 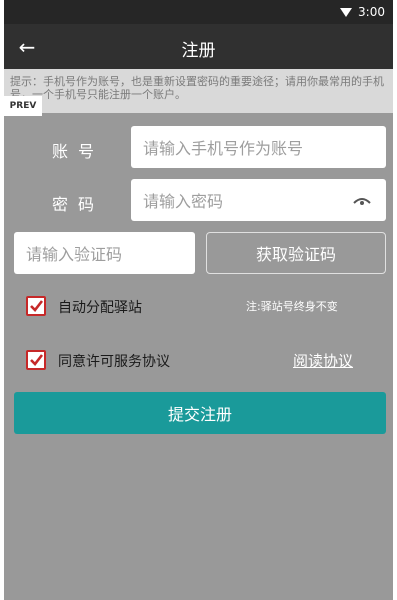 I want to click on submit-button: 提交注册, so click(x=200, y=413).